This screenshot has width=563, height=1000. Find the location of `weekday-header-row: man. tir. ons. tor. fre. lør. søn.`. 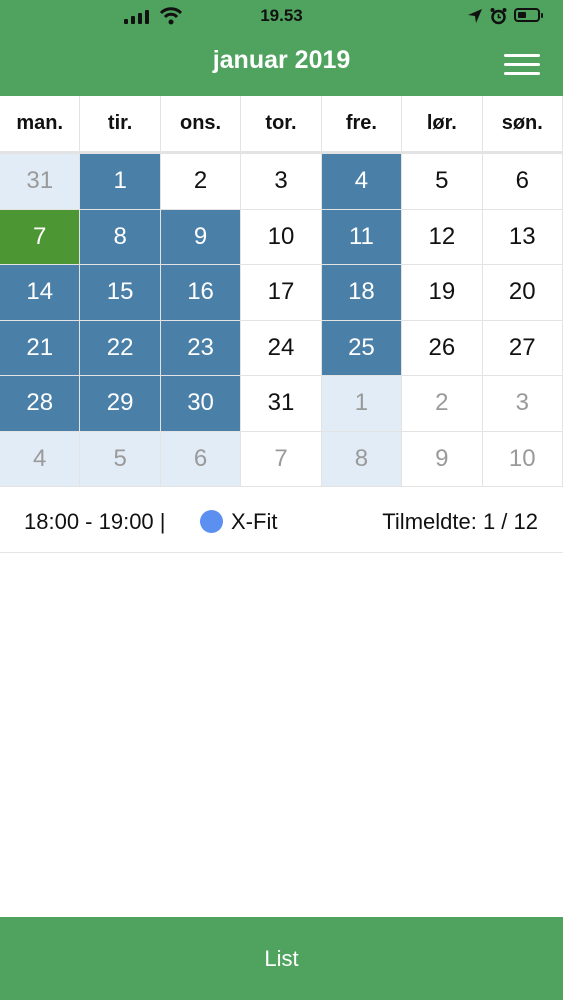

weekday-header-row: man. tir. ons. tor. fre. lør. søn. is located at coordinates (281, 125).